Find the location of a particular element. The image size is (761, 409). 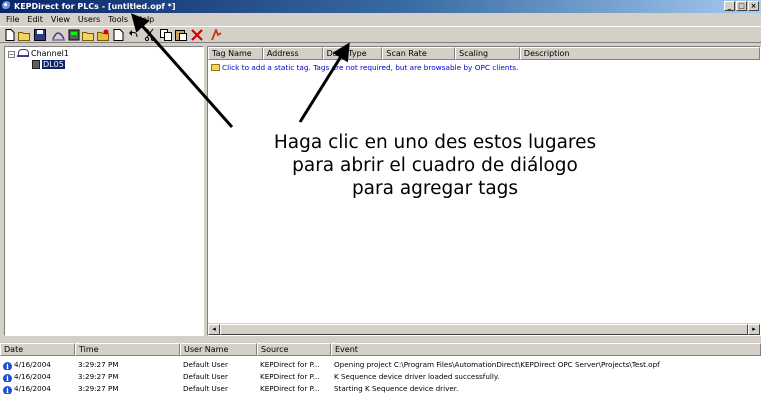

column-header-time: Time is located at coordinates (127, 349).